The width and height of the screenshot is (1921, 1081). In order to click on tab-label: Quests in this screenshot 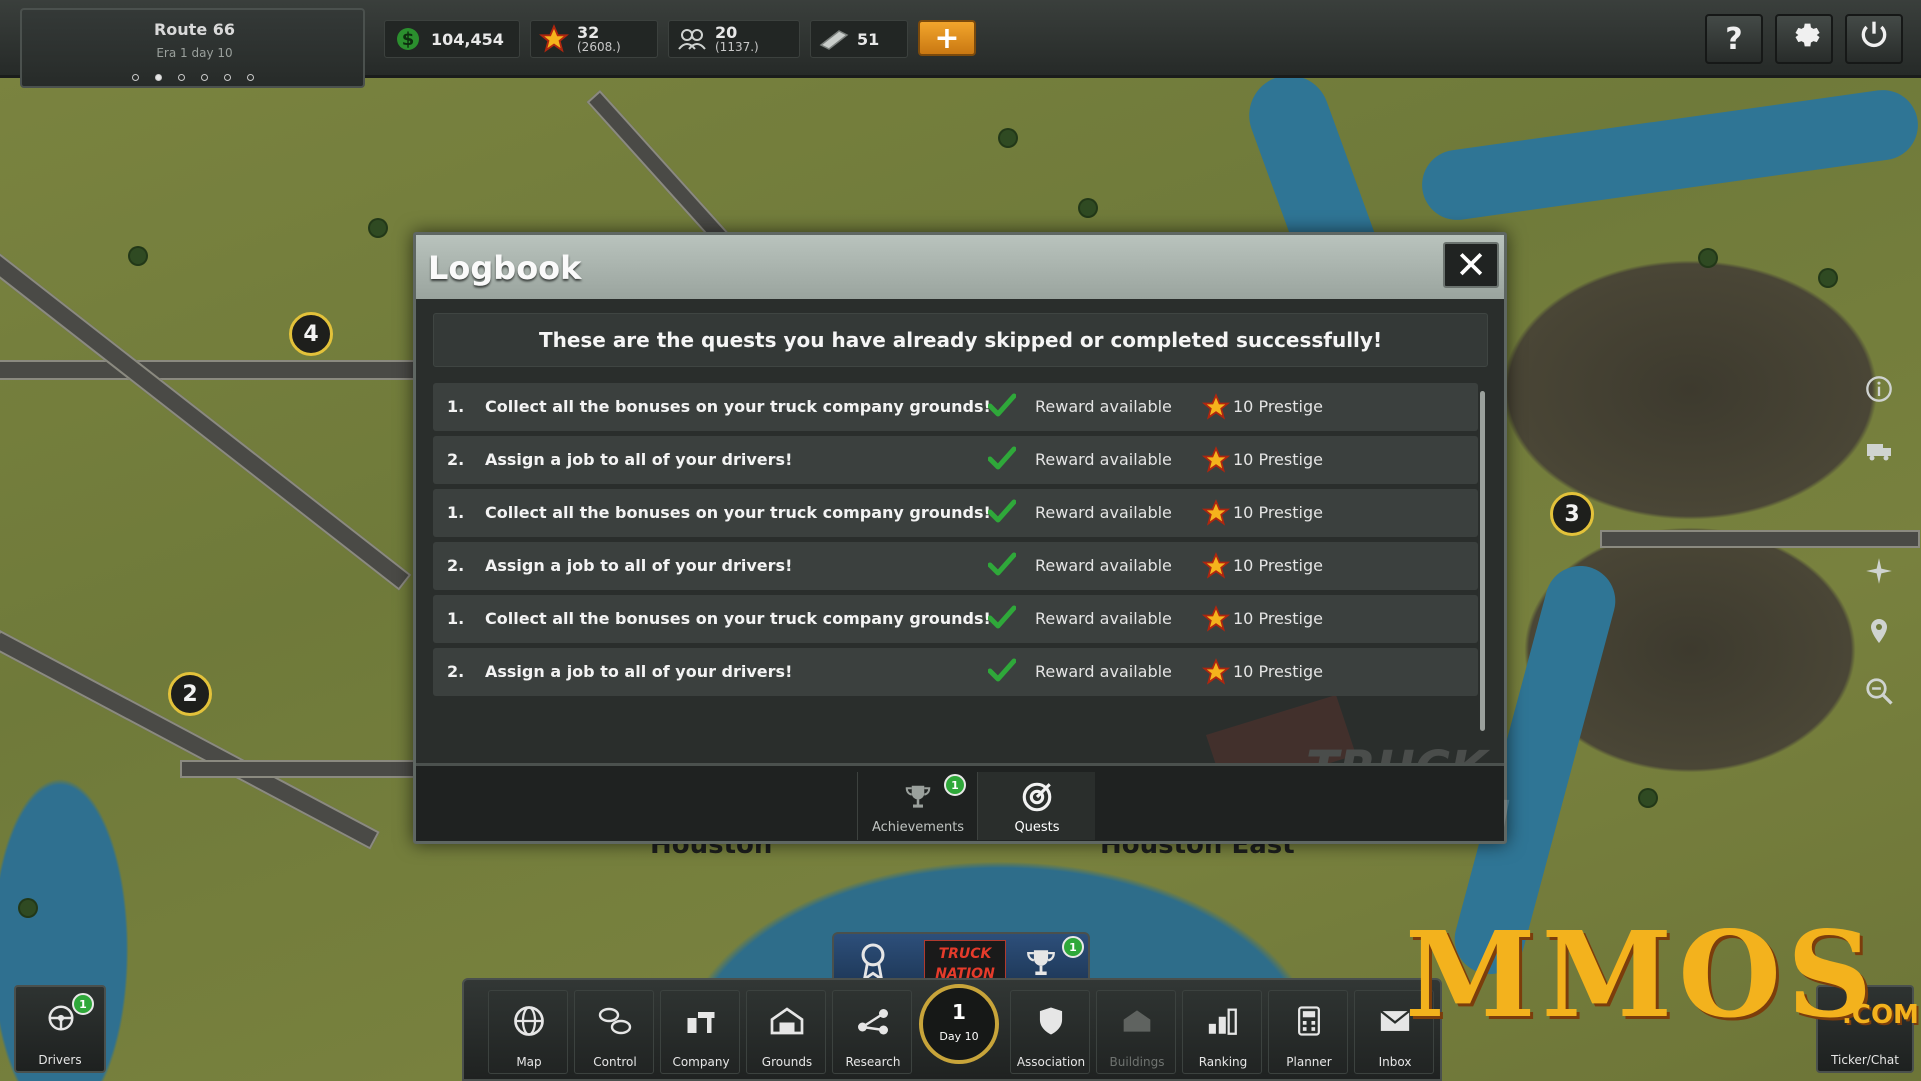, I will do `click(1037, 827)`.